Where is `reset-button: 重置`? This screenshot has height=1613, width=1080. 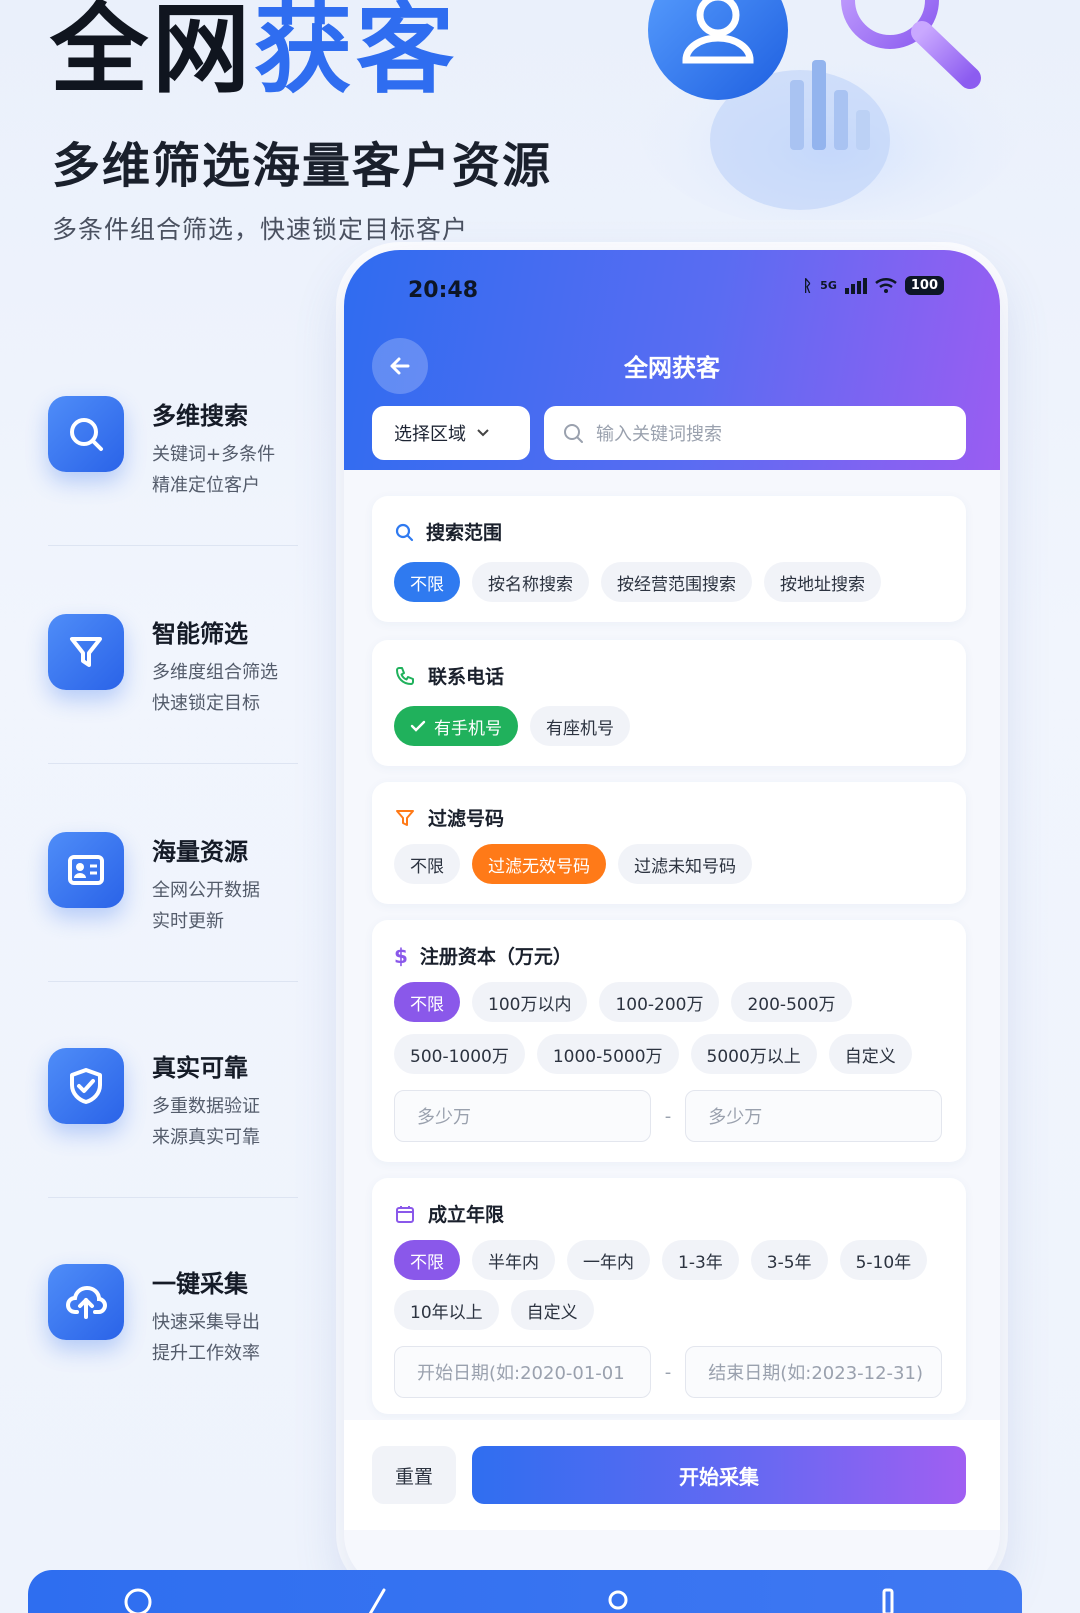 reset-button: 重置 is located at coordinates (414, 1475).